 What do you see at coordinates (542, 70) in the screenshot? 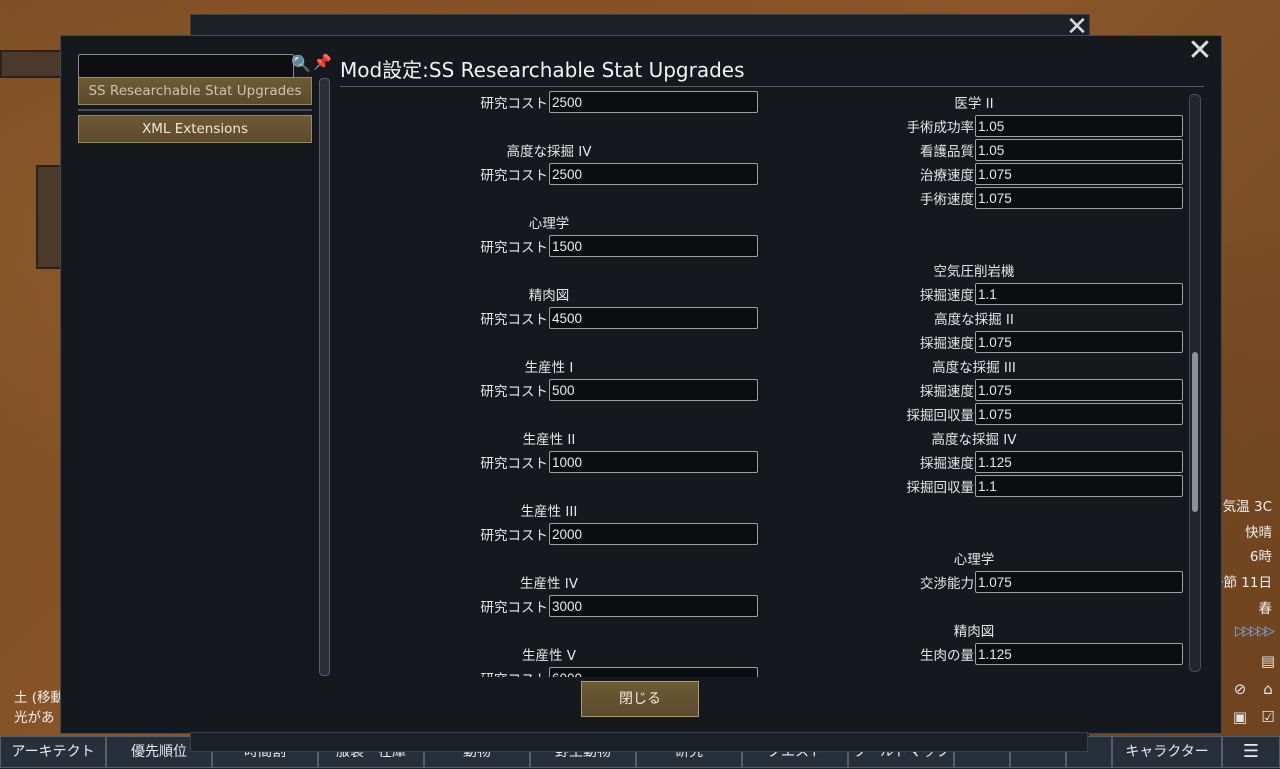
I see `page-title: Mod設定:SS Researchable Stat Upgrades` at bounding box center [542, 70].